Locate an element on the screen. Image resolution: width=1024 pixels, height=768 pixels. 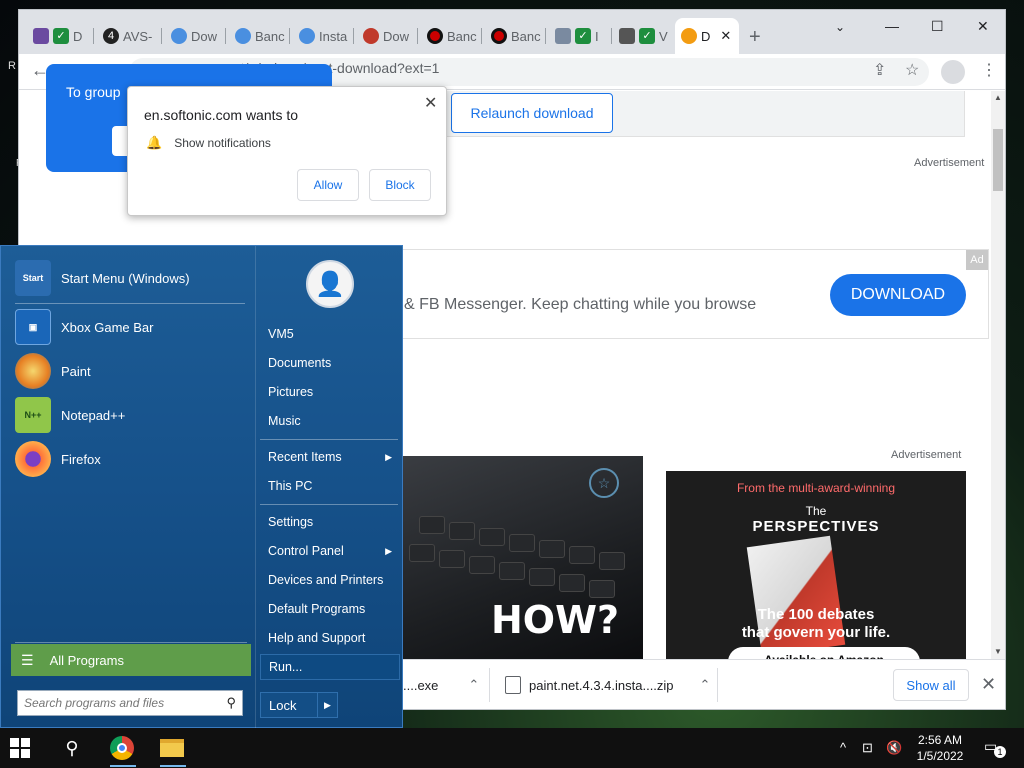
file-explorer-icon is located at coordinates (172, 748).